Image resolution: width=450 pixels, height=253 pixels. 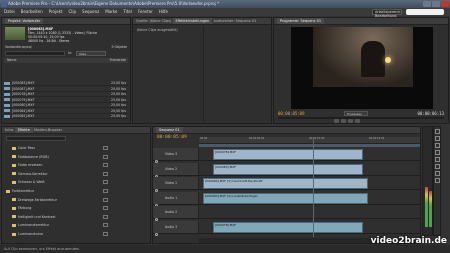 I want to click on pen-tool-icon, so click(x=437, y=166).